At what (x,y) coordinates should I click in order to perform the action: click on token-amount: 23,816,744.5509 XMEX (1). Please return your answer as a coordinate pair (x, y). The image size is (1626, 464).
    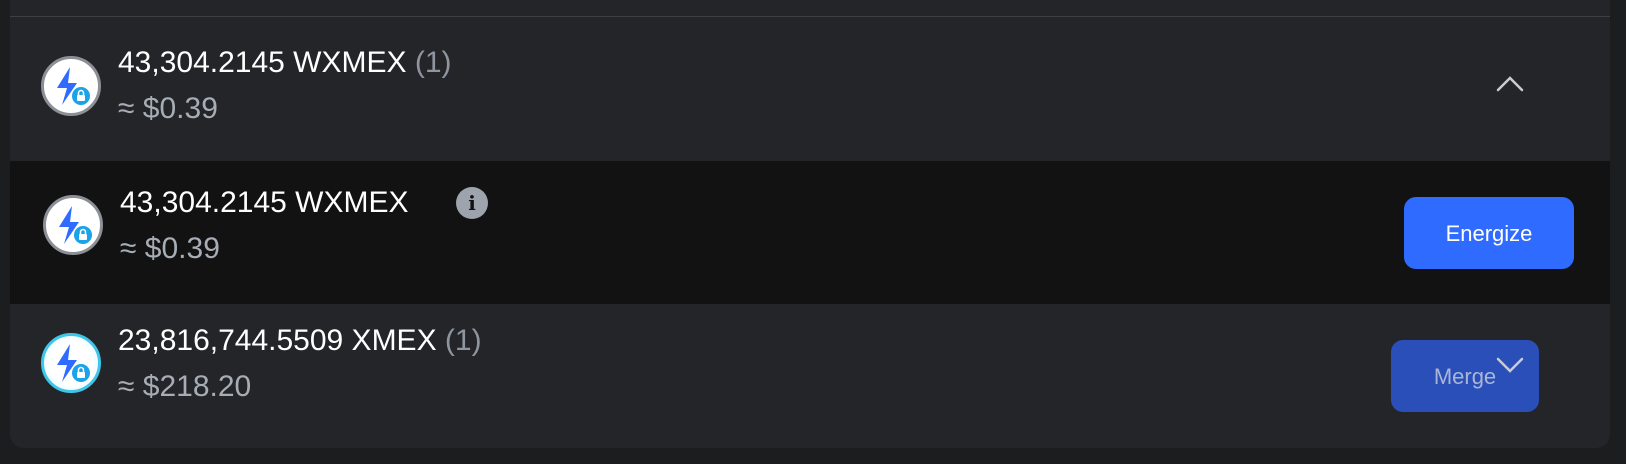
    Looking at the image, I should click on (300, 341).